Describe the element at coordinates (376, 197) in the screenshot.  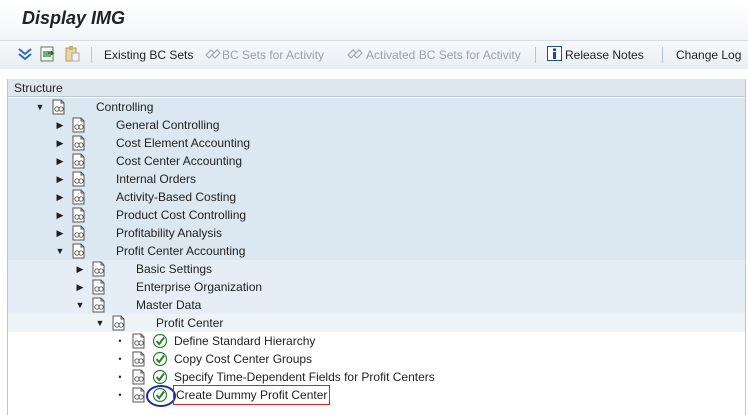
I see `tree-node: ▶ Activity-Based Costing` at that location.